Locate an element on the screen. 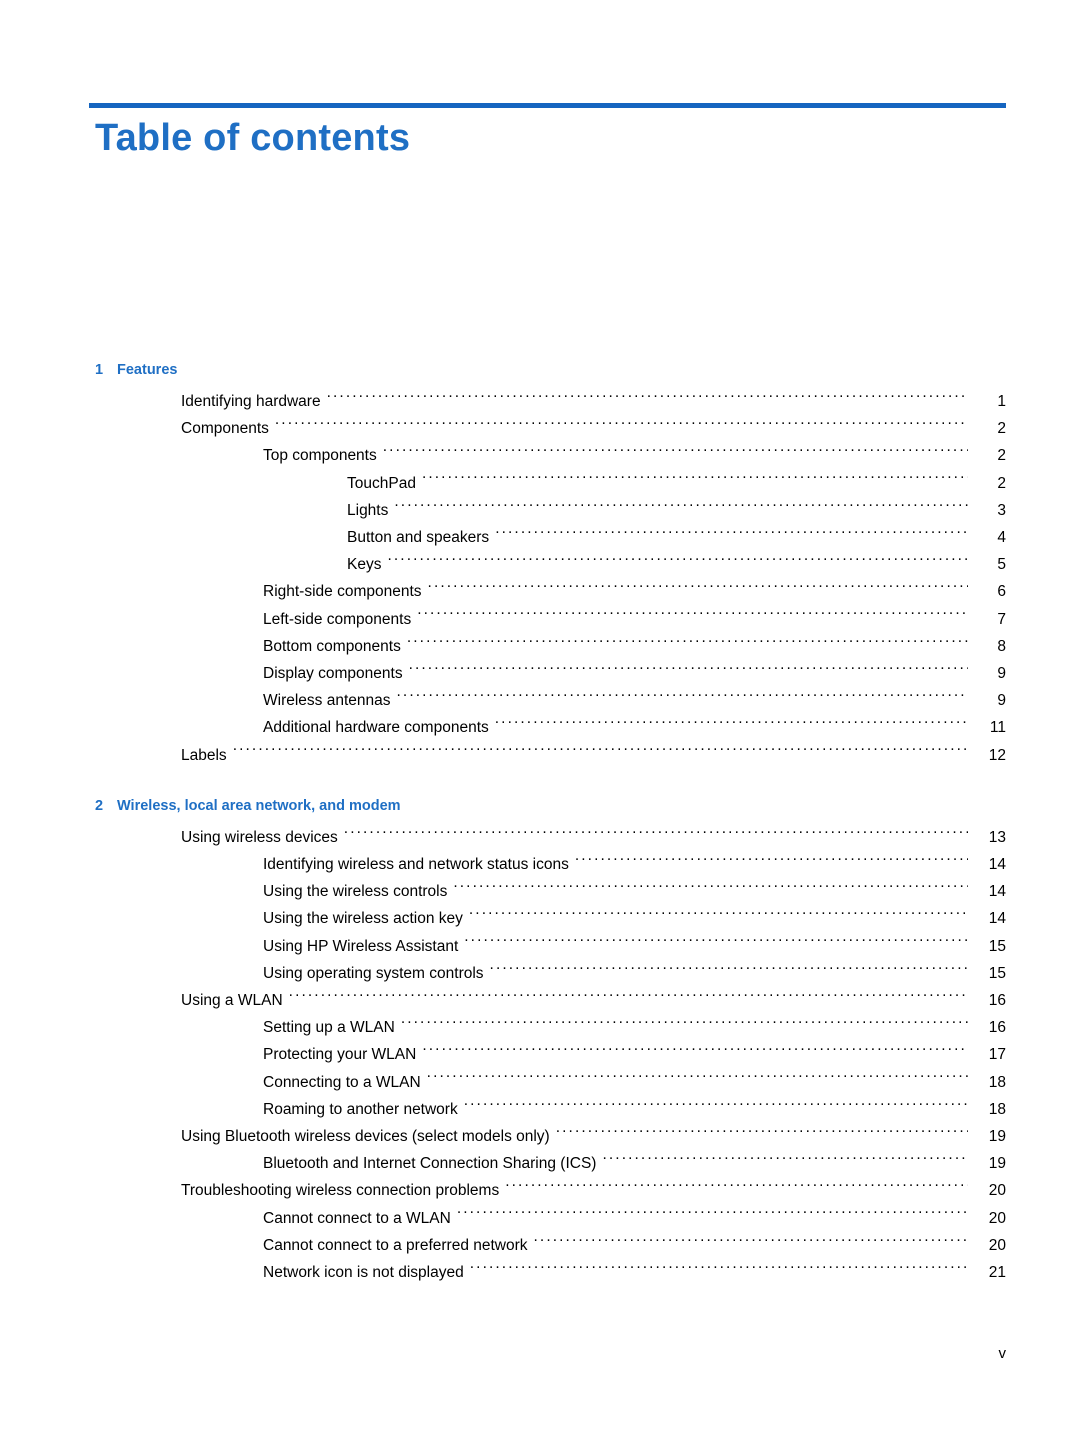 The height and width of the screenshot is (1437, 1080). toc-entry-label: Using HP Wireless Assistant is located at coordinates (361, 946).